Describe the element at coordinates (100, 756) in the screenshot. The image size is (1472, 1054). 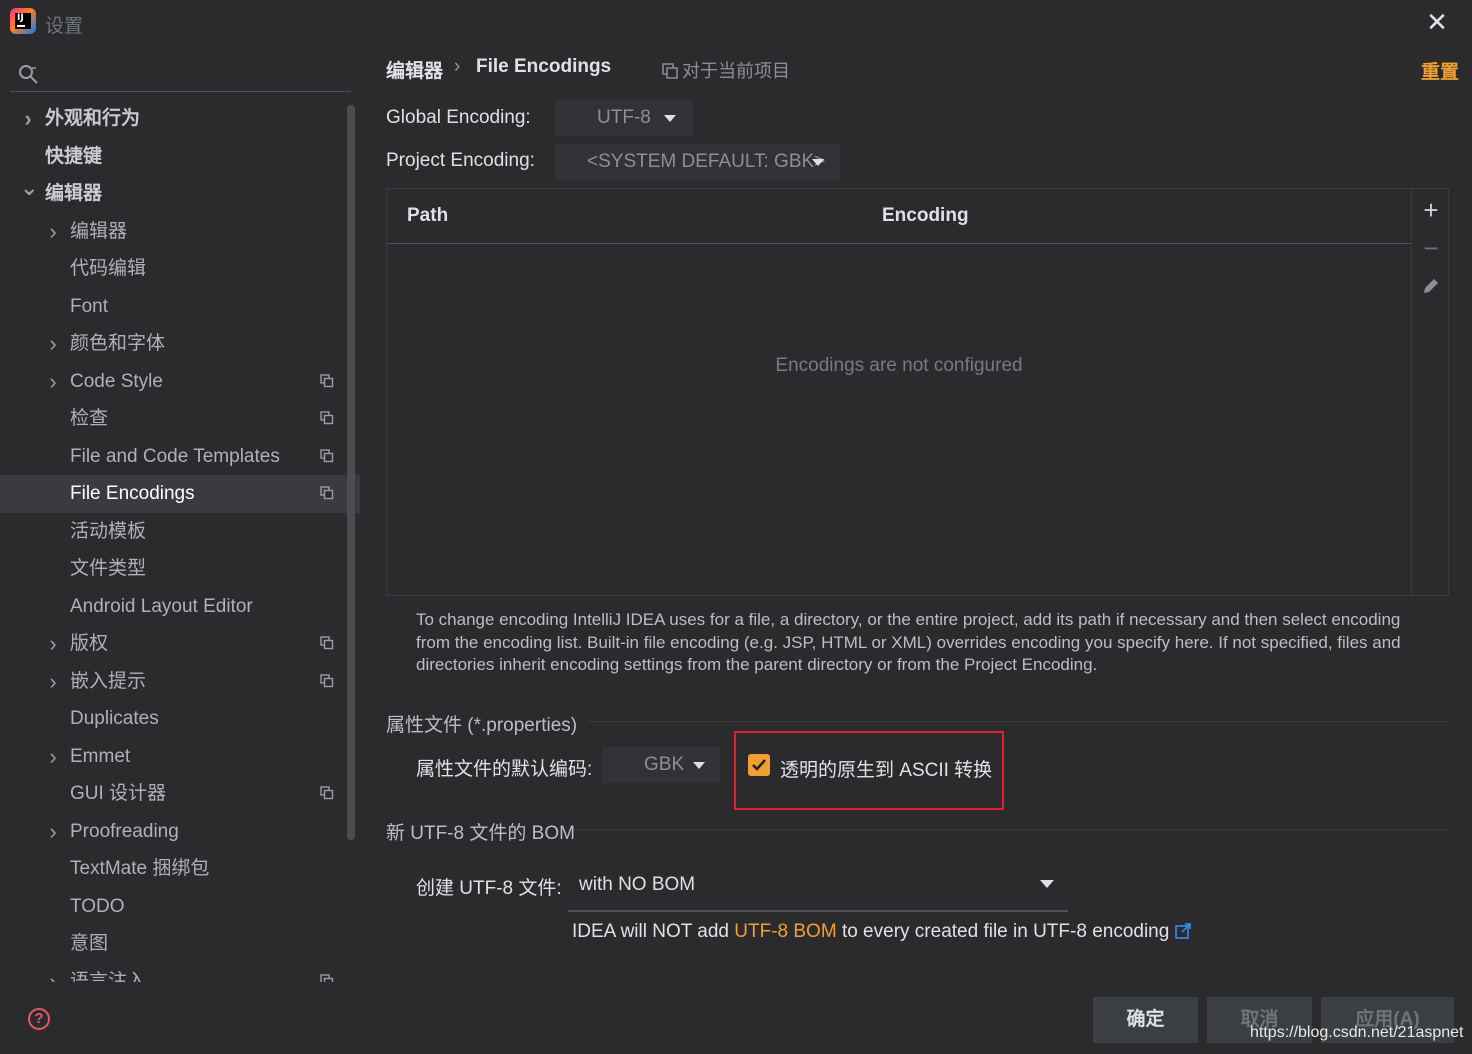
I see `sidebar-item-label: Emmet` at that location.